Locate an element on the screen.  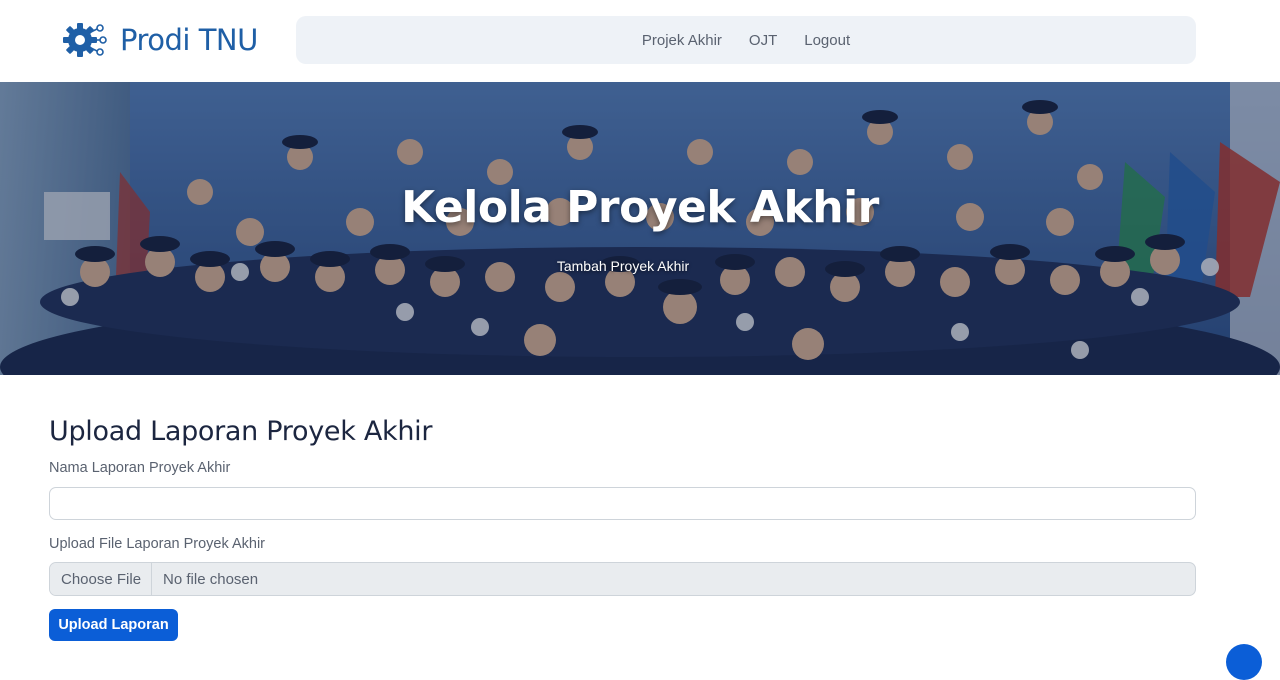
nav-link-ojt: OJT is located at coordinates (763, 40).